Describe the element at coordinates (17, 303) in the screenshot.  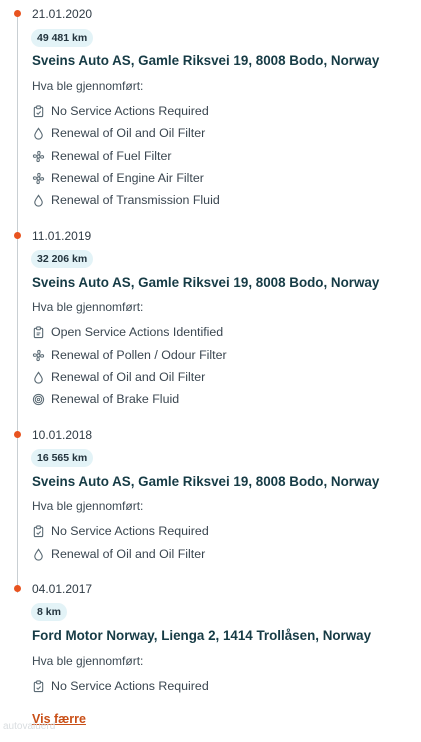
I see `timeline-line` at that location.